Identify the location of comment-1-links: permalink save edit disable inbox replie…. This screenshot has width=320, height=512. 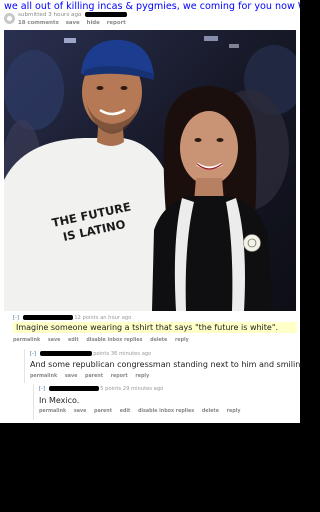
(104, 340).